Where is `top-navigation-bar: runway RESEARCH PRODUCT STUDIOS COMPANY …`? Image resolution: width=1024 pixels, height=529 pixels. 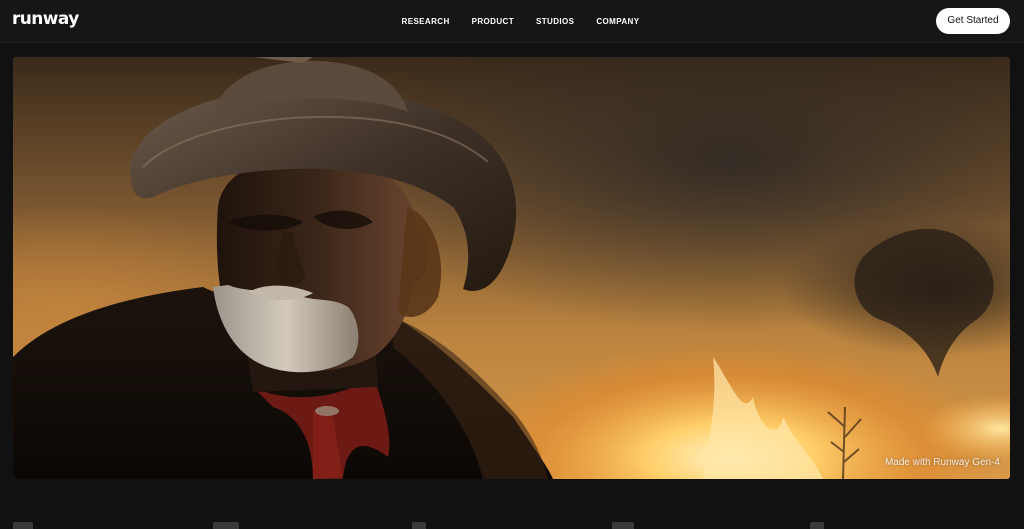 top-navigation-bar: runway RESEARCH PRODUCT STUDIOS COMPANY … is located at coordinates (512, 21).